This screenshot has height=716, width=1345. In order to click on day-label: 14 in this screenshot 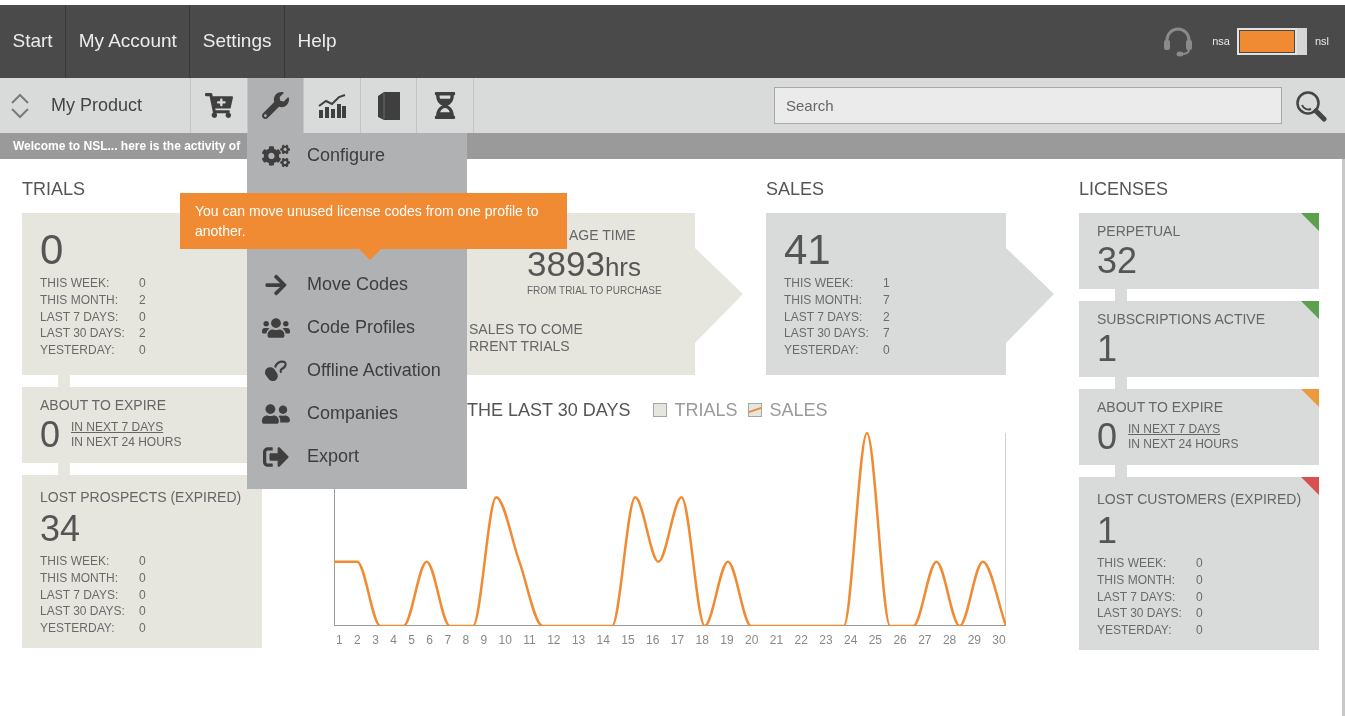, I will do `click(603, 640)`.